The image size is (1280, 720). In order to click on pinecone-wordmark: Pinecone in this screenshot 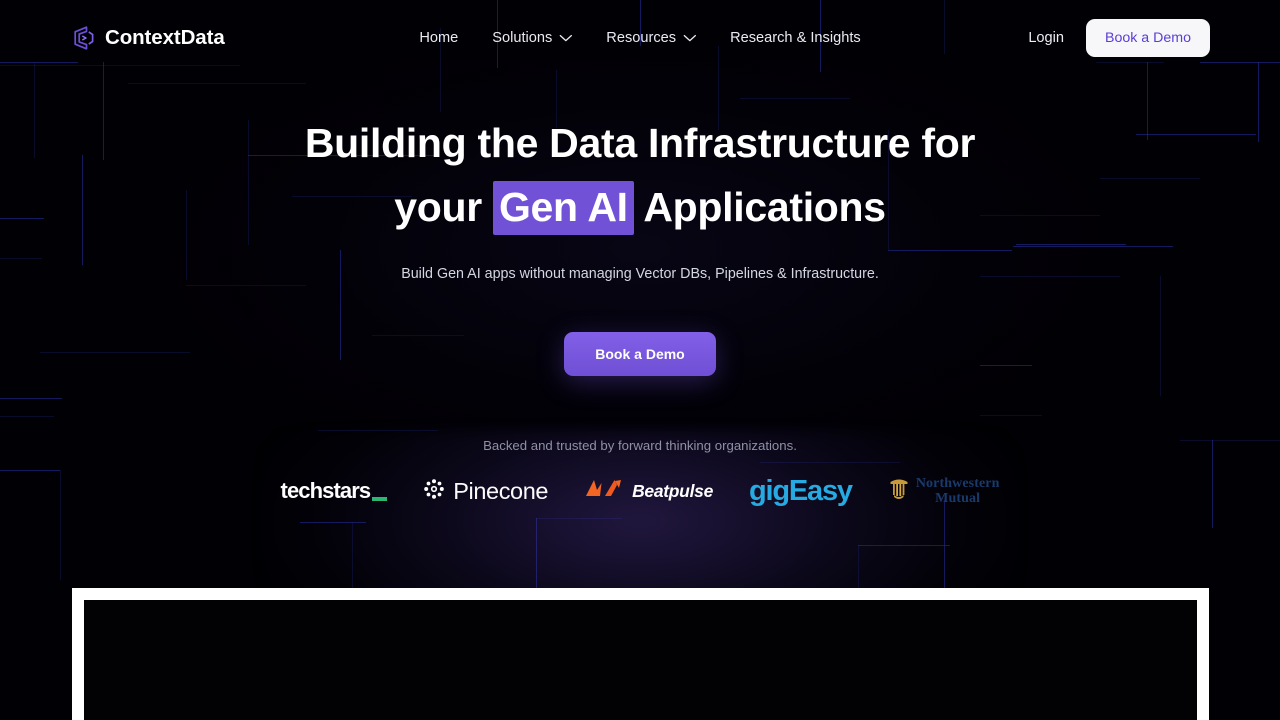, I will do `click(501, 490)`.